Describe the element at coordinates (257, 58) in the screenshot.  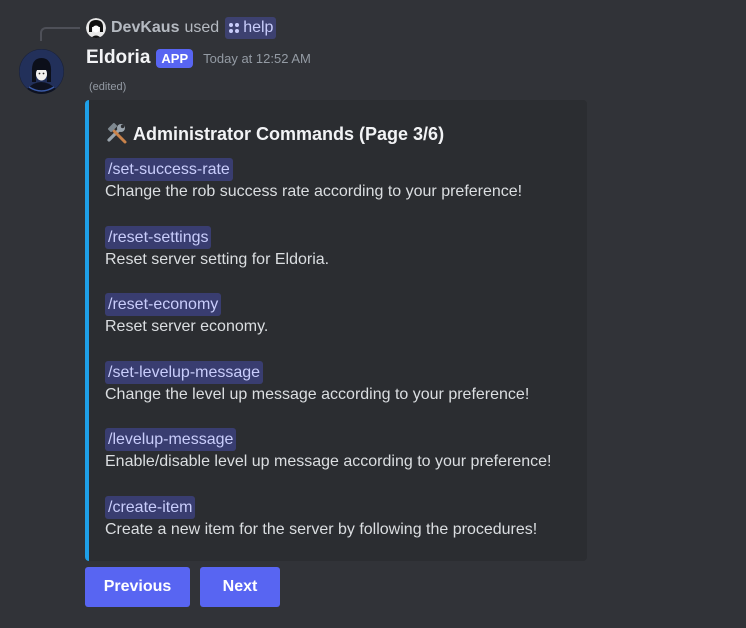
I see `message-timestamp: Today at 12:52 AM` at that location.